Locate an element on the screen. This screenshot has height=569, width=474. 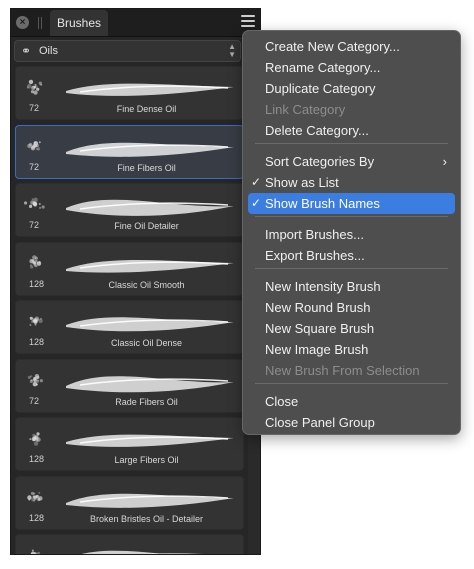
menu-item-link-category: Link Category is located at coordinates (351, 109).